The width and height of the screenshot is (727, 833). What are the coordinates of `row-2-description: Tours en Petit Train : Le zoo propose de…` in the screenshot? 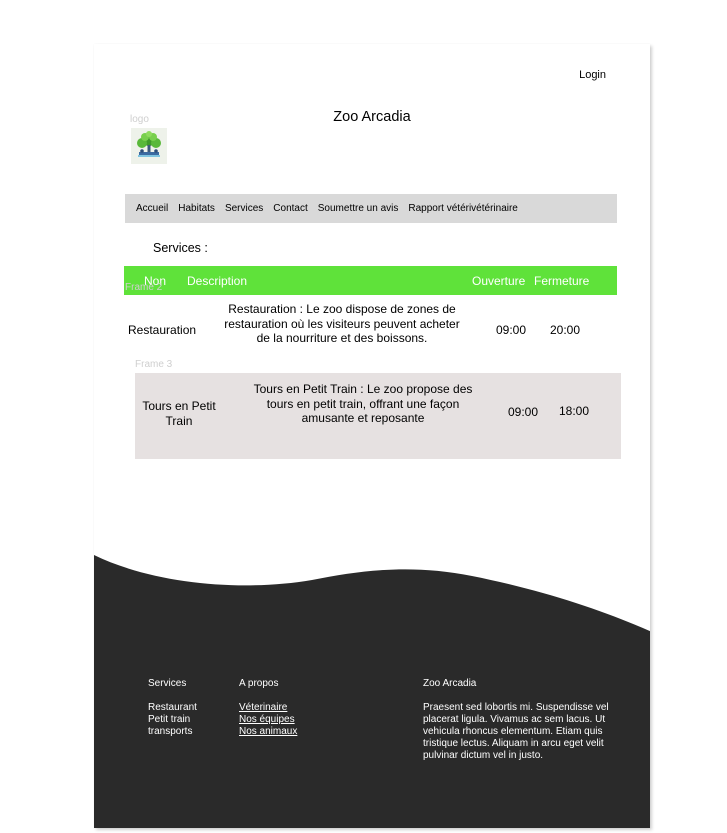 It's located at (363, 403).